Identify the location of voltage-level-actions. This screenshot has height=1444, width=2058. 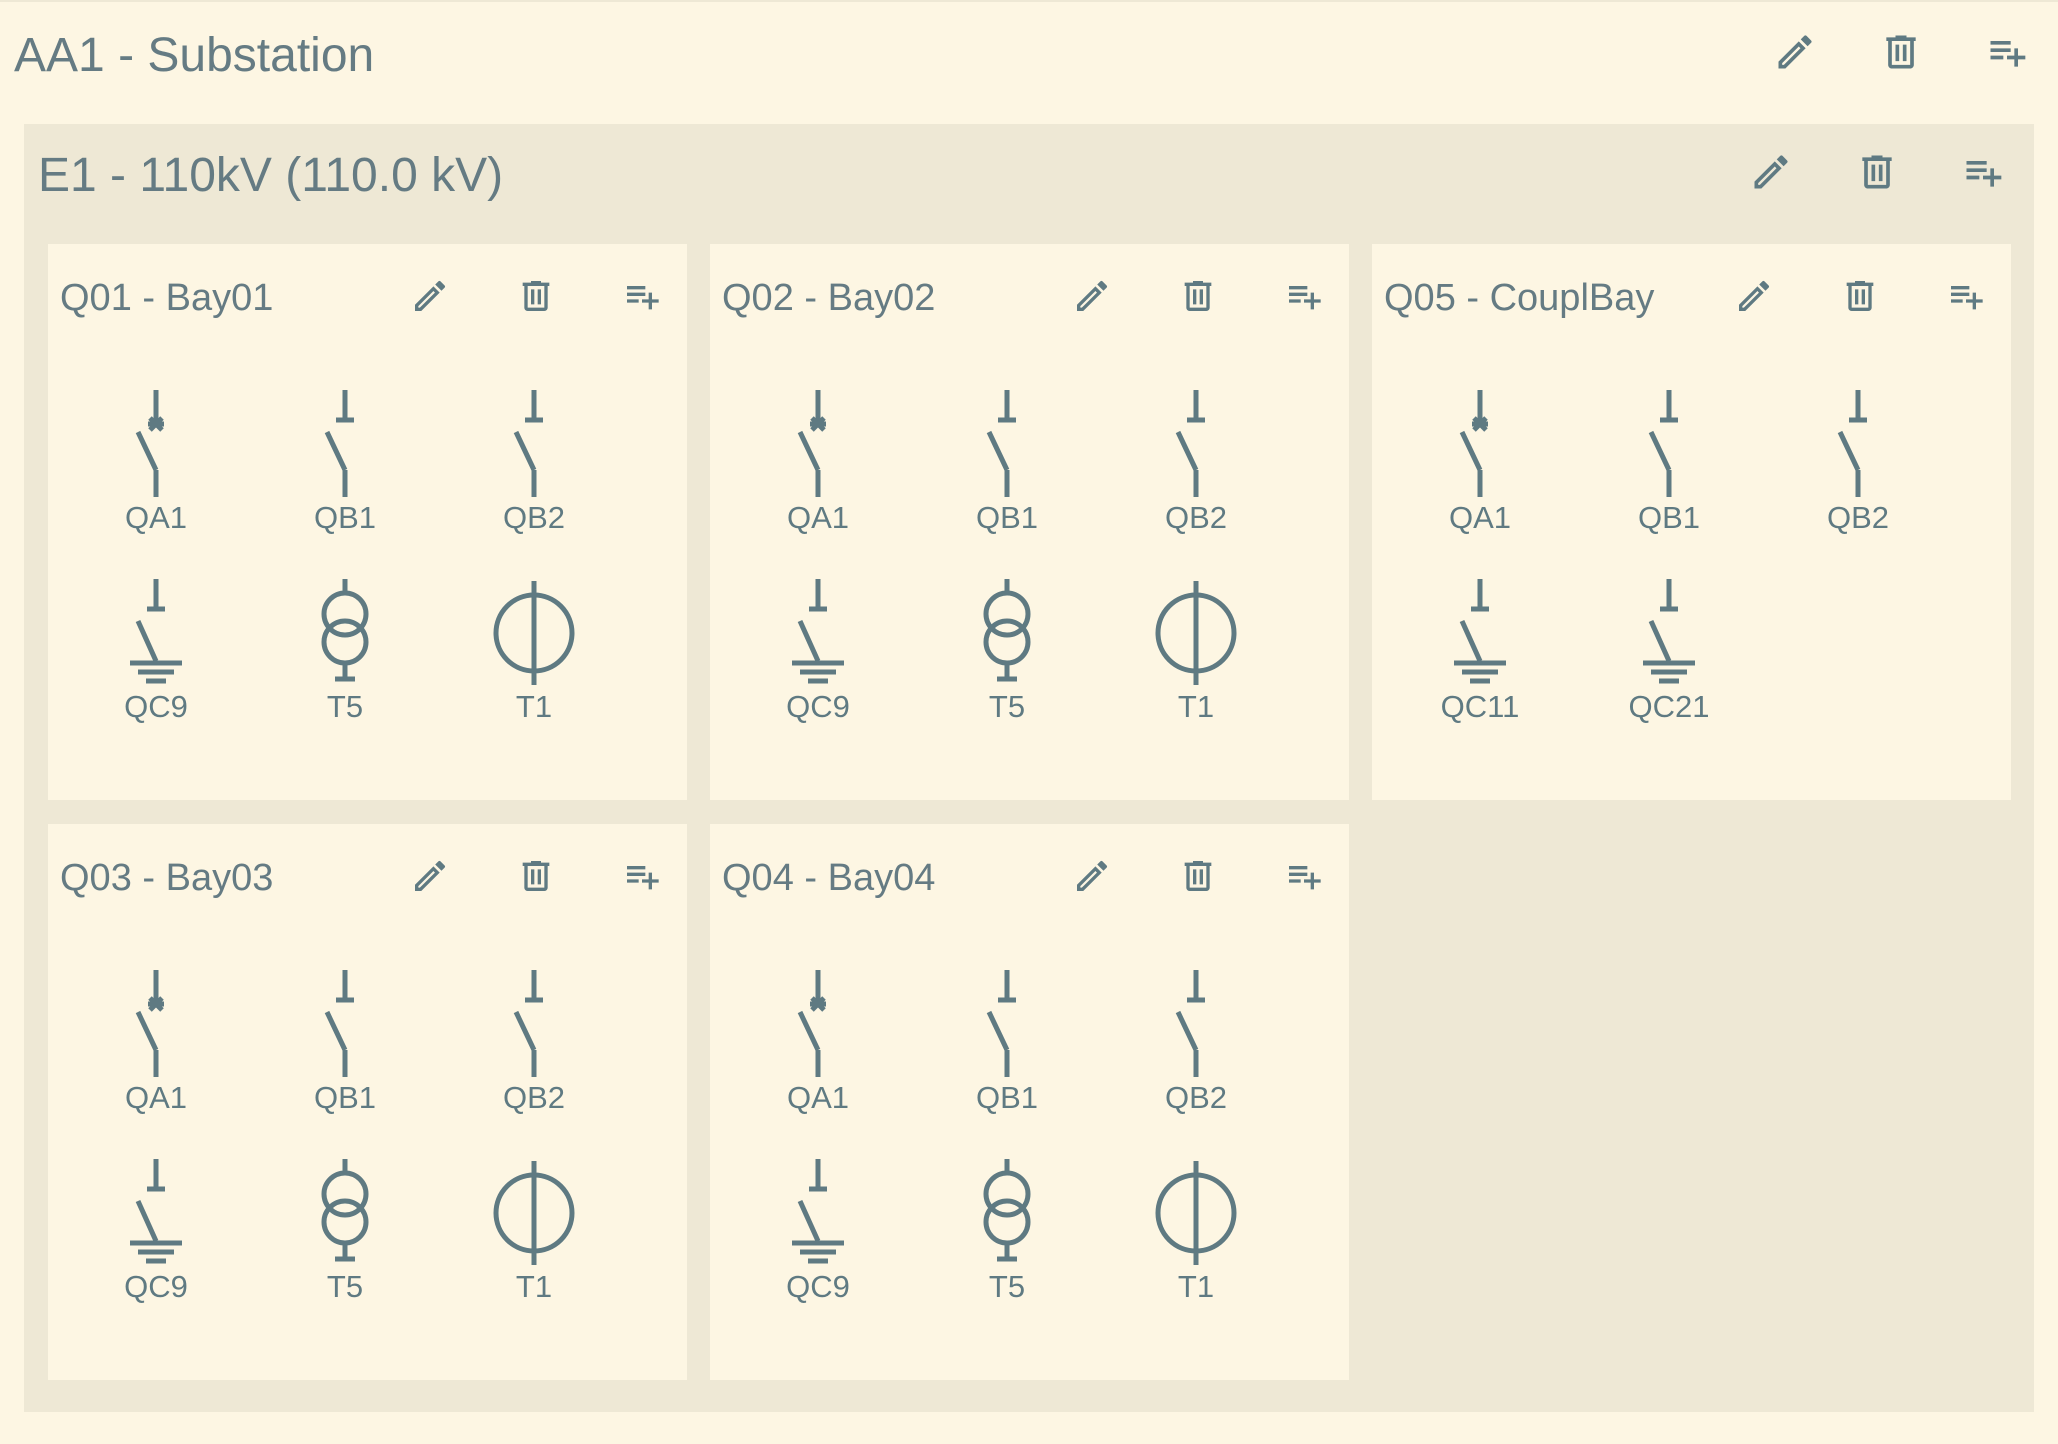
(1877, 172).